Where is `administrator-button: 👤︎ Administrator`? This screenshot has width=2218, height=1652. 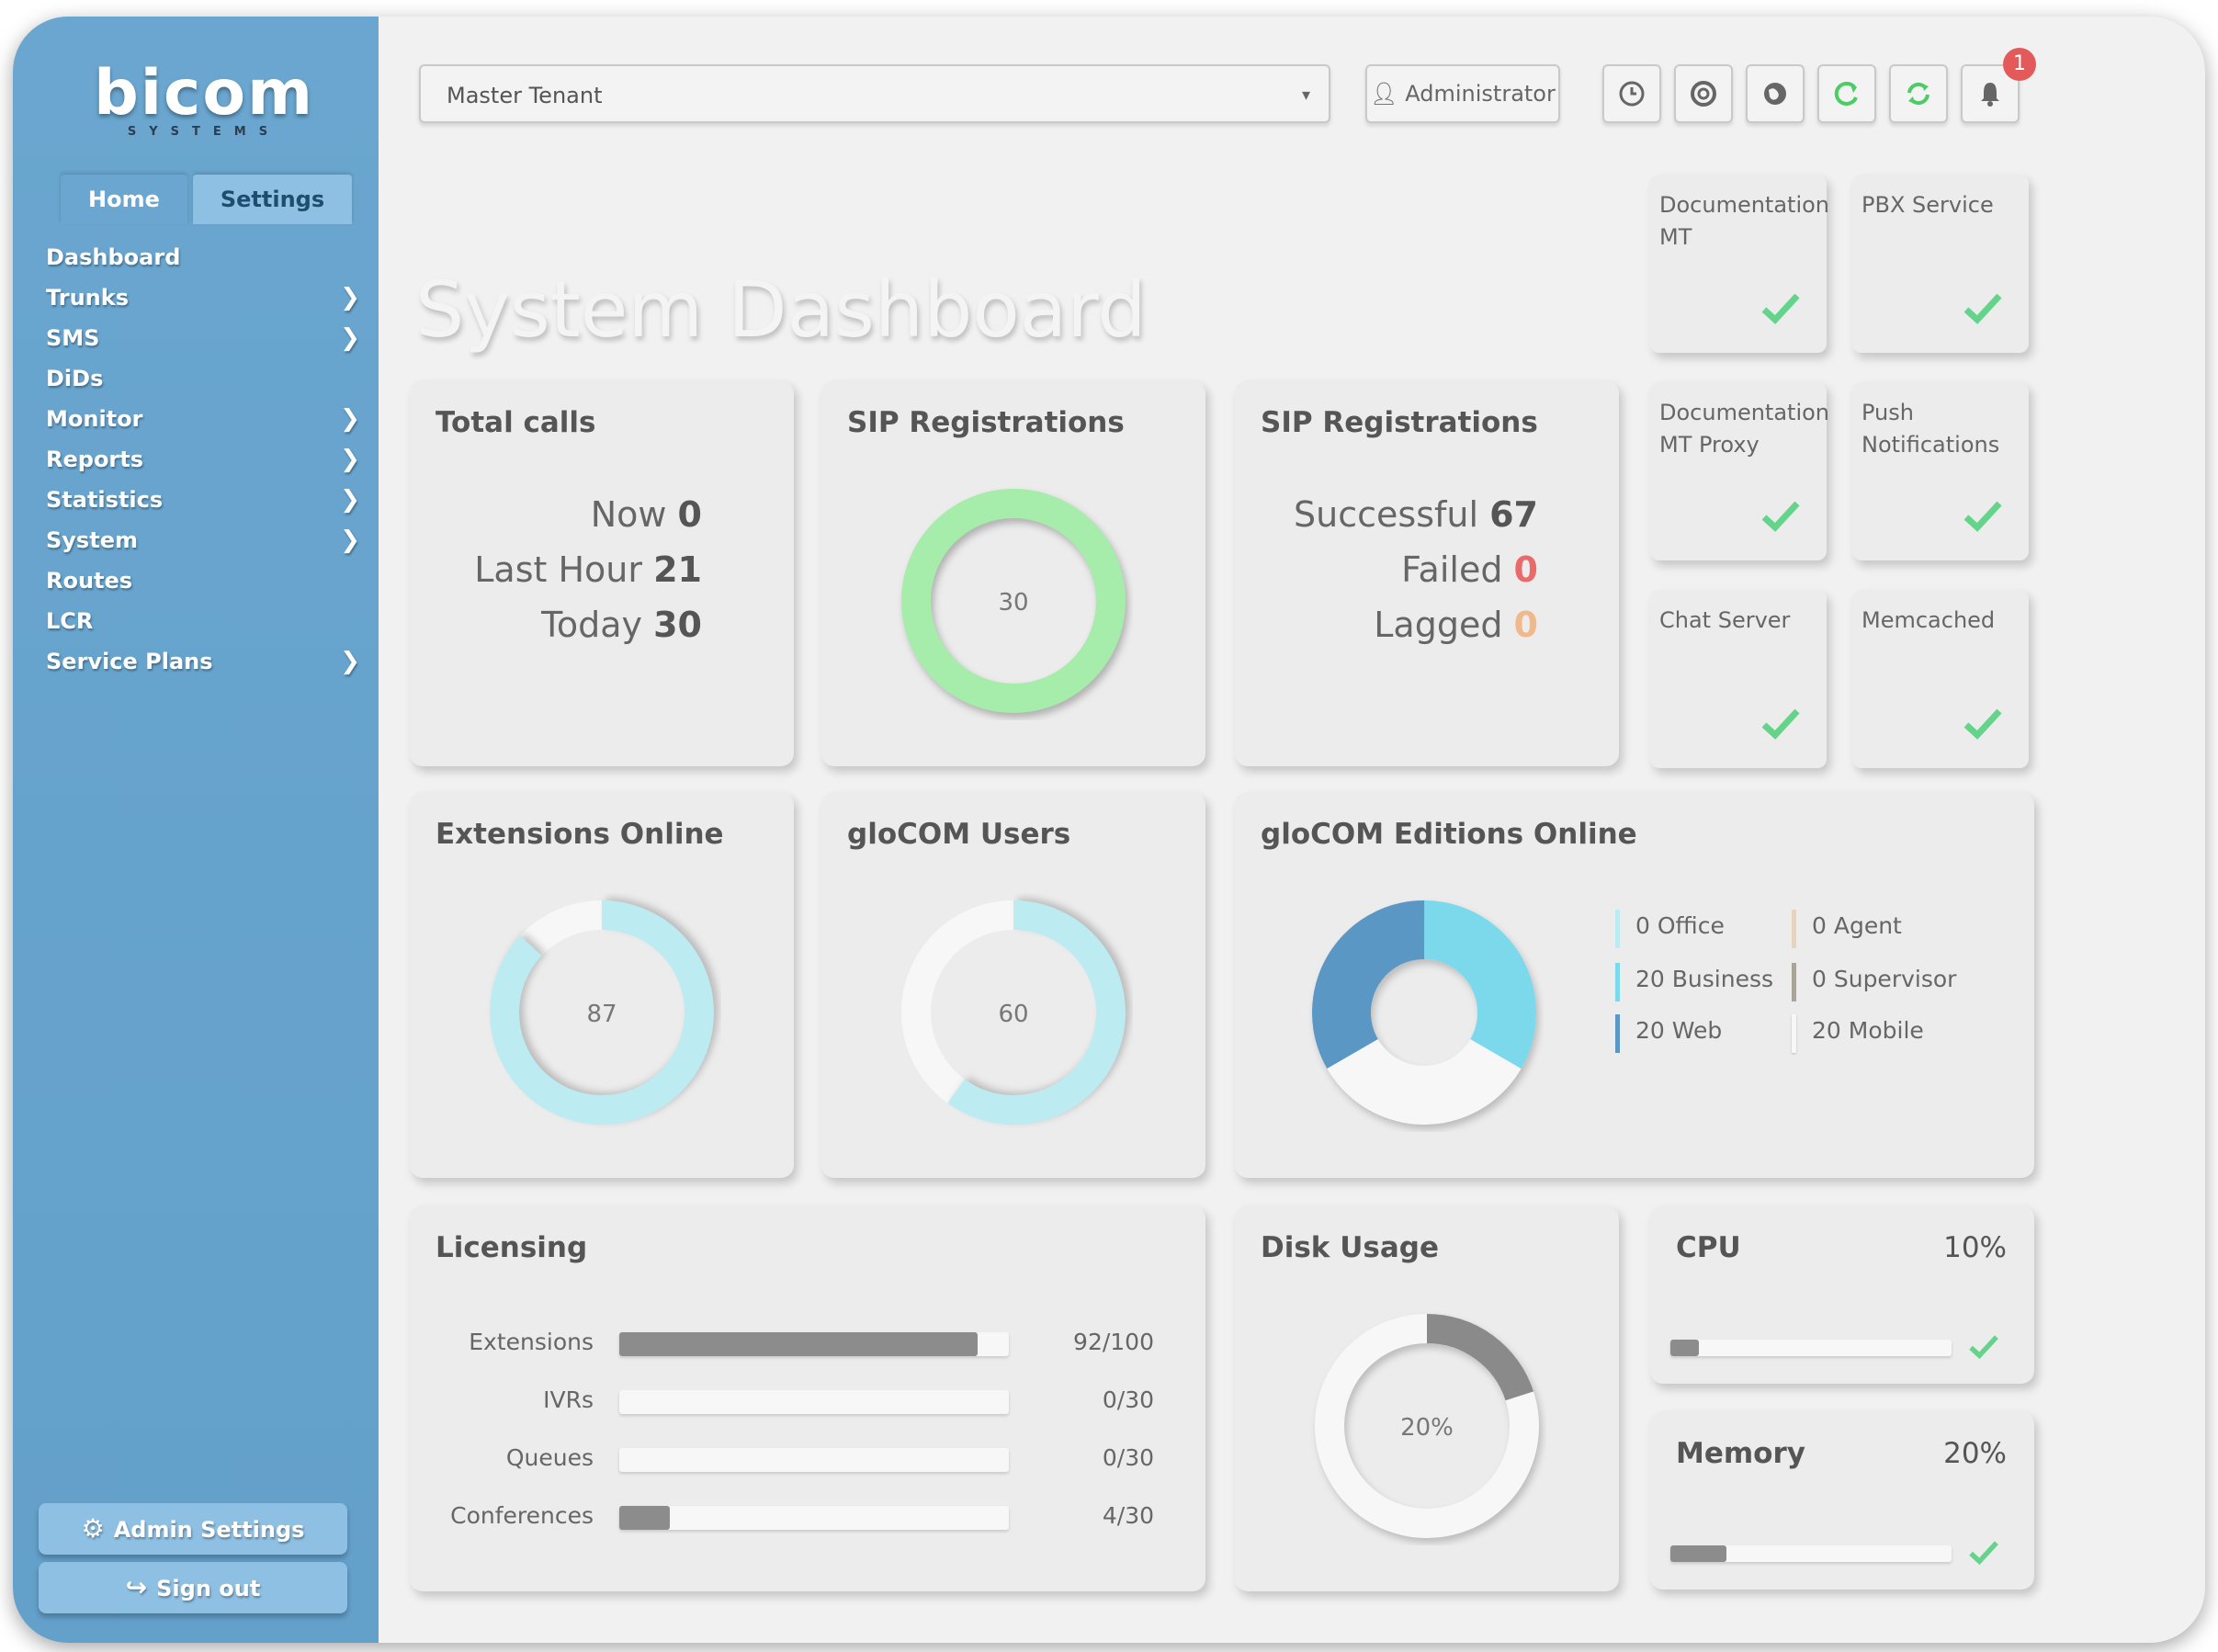
administrator-button: 👤︎ Administrator is located at coordinates (1462, 93).